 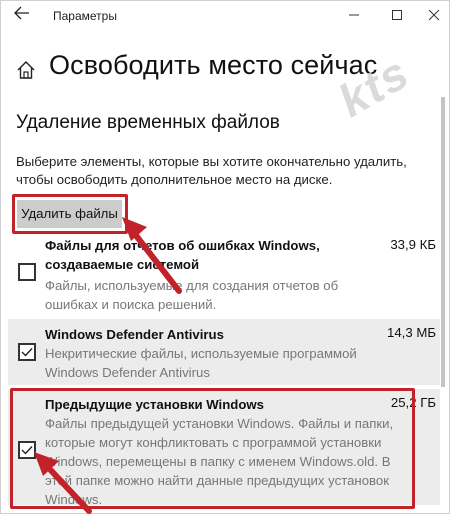 What do you see at coordinates (354, 16) in the screenshot?
I see `minimize-icon` at bounding box center [354, 16].